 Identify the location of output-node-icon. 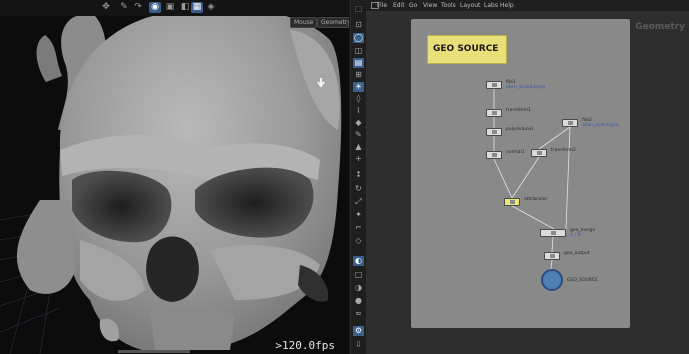
(552, 280).